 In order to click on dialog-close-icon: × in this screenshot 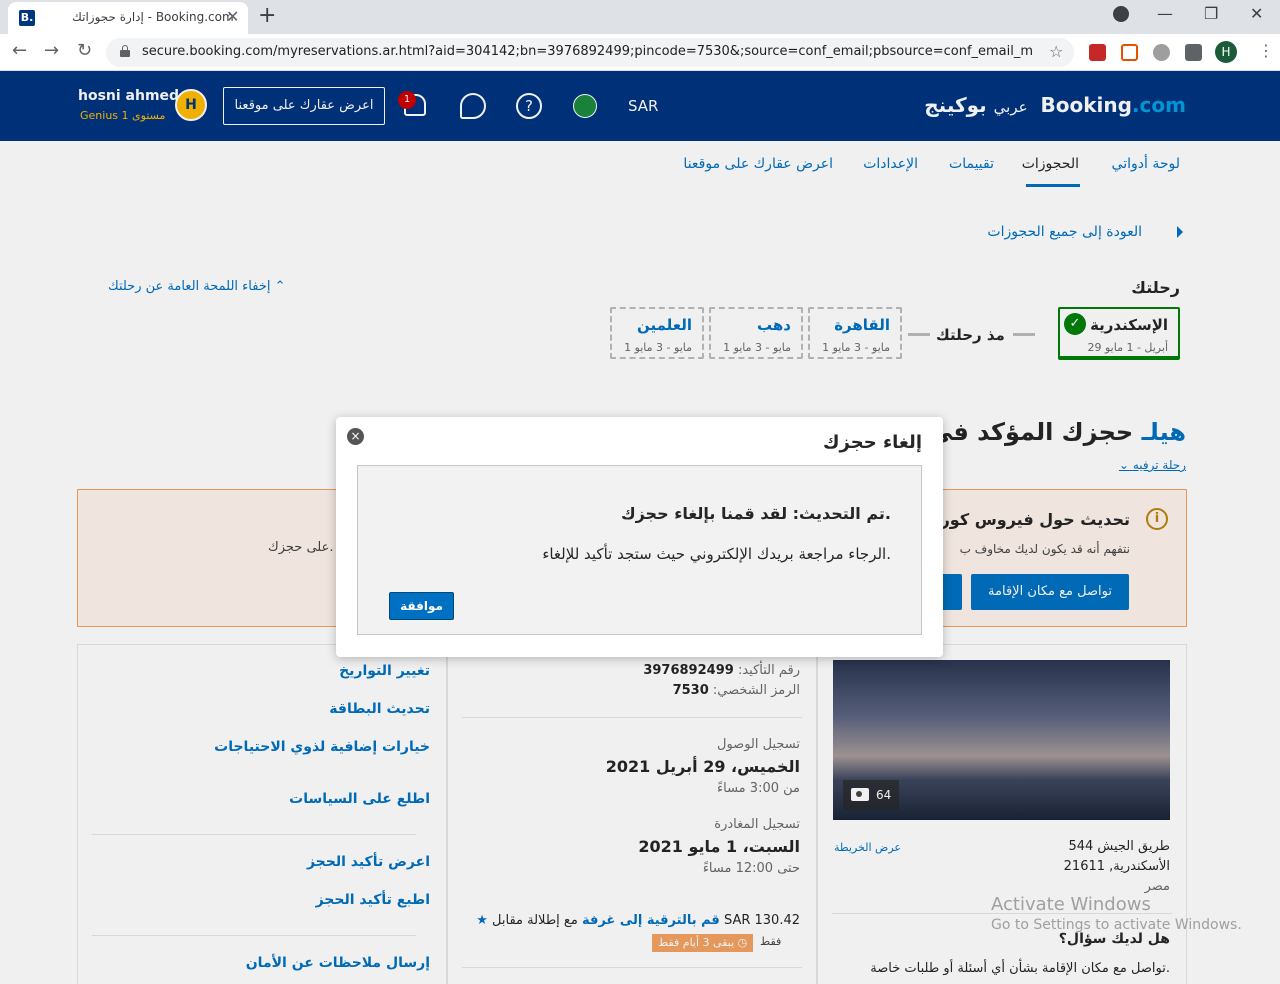, I will do `click(355, 436)`.